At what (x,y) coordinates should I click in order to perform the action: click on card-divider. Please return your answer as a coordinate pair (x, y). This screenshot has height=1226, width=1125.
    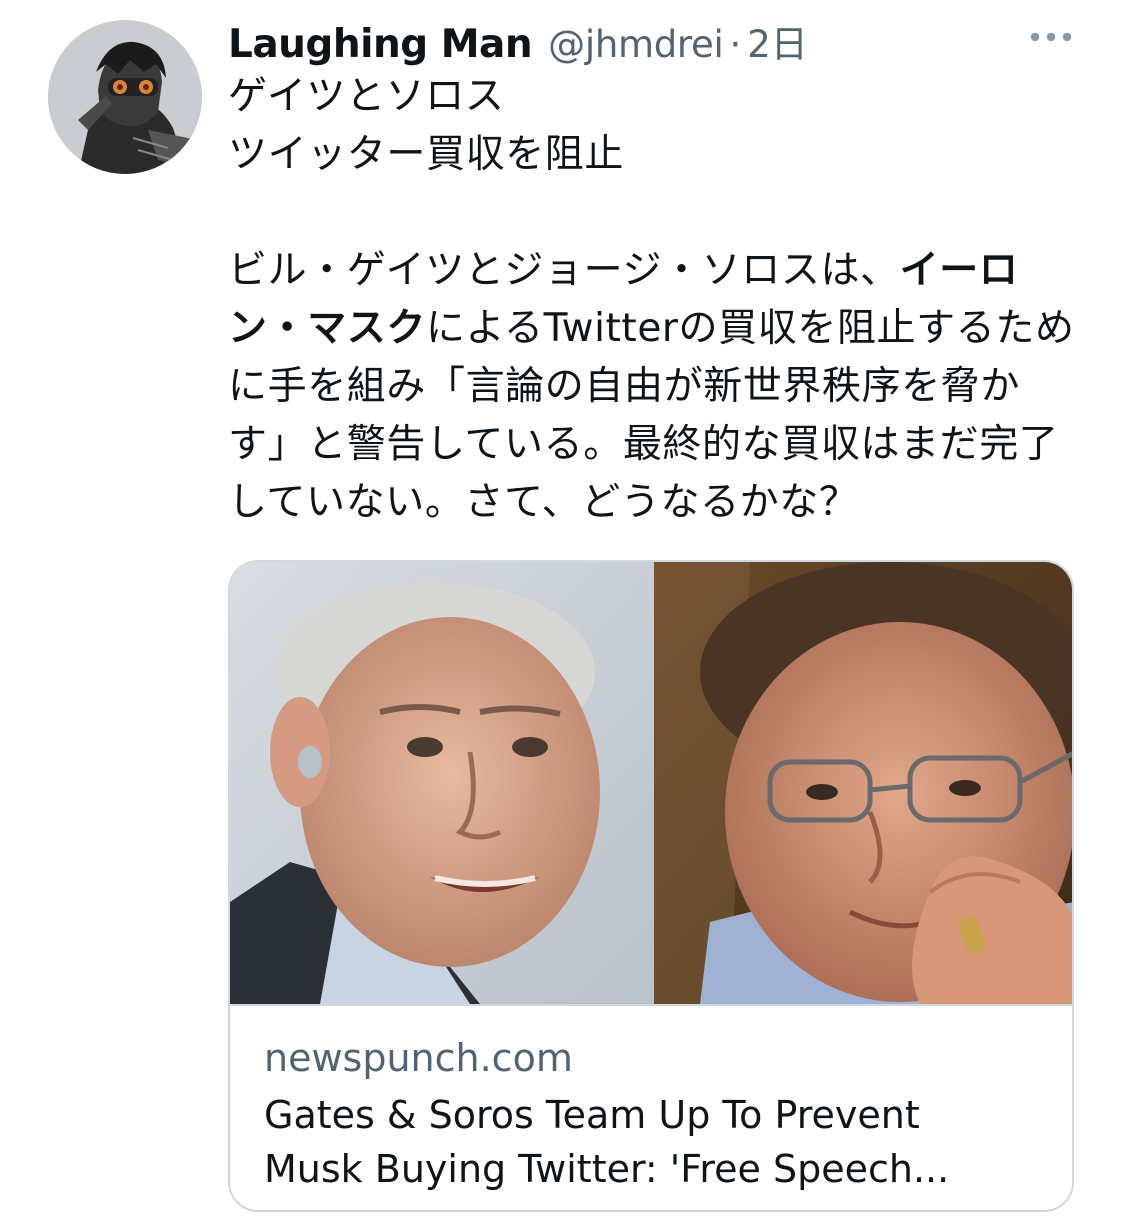
    Looking at the image, I should click on (651, 1005).